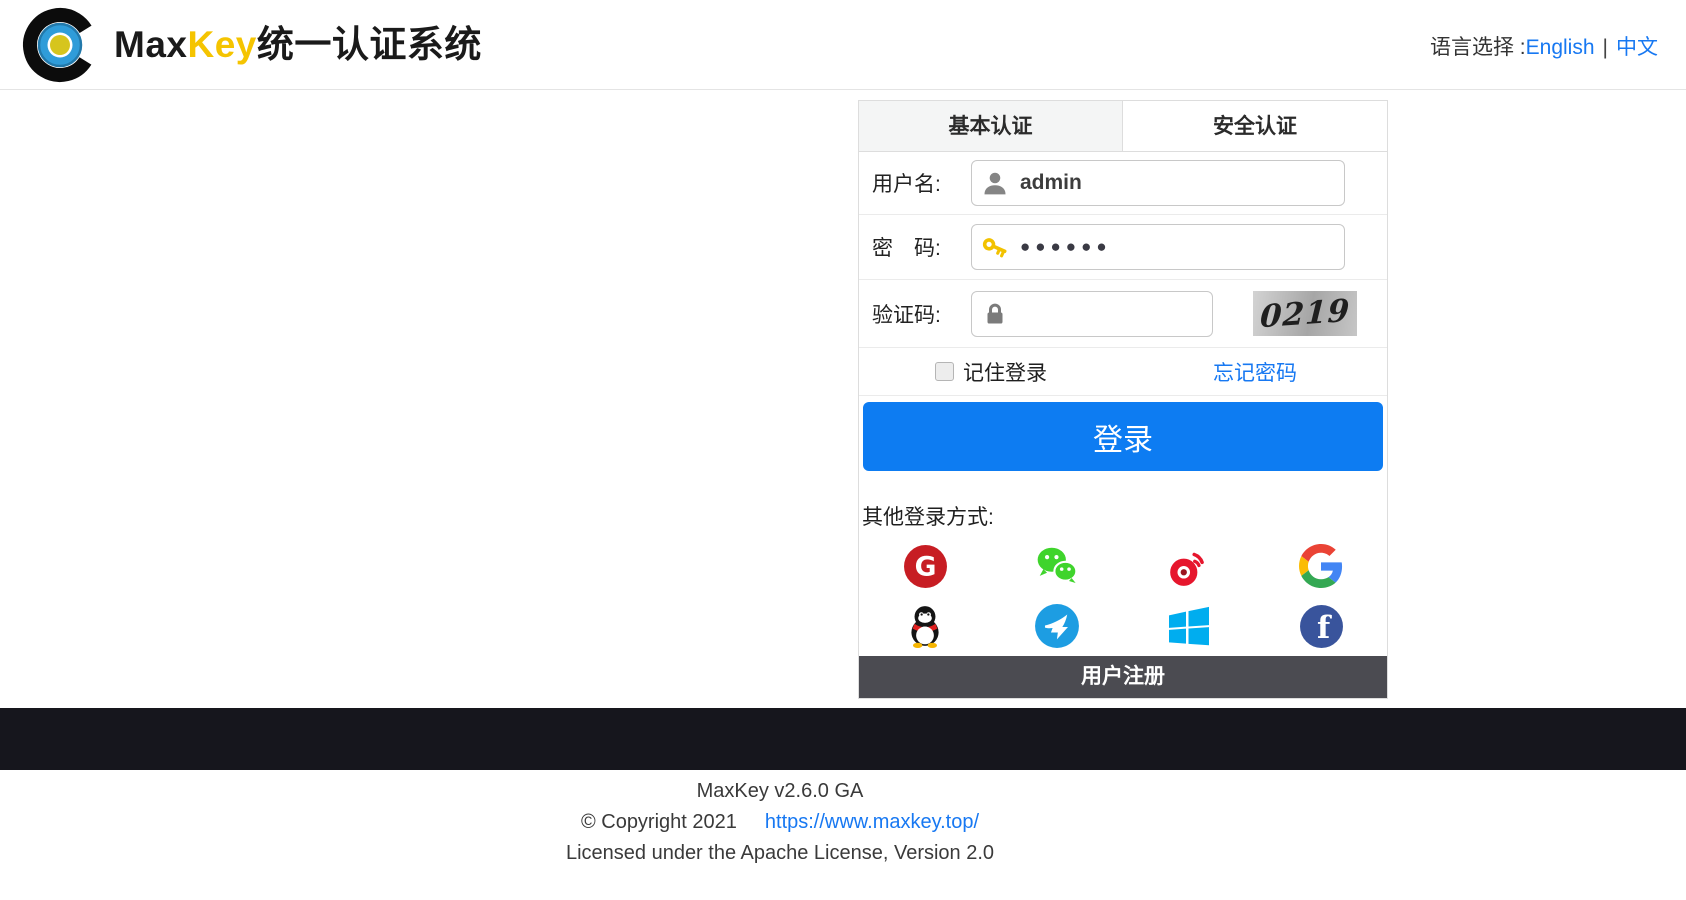 This screenshot has width=1686, height=900. Describe the element at coordinates (658, 822) in the screenshot. I see `footer-copyright-text: © Copyright 2021` at that location.